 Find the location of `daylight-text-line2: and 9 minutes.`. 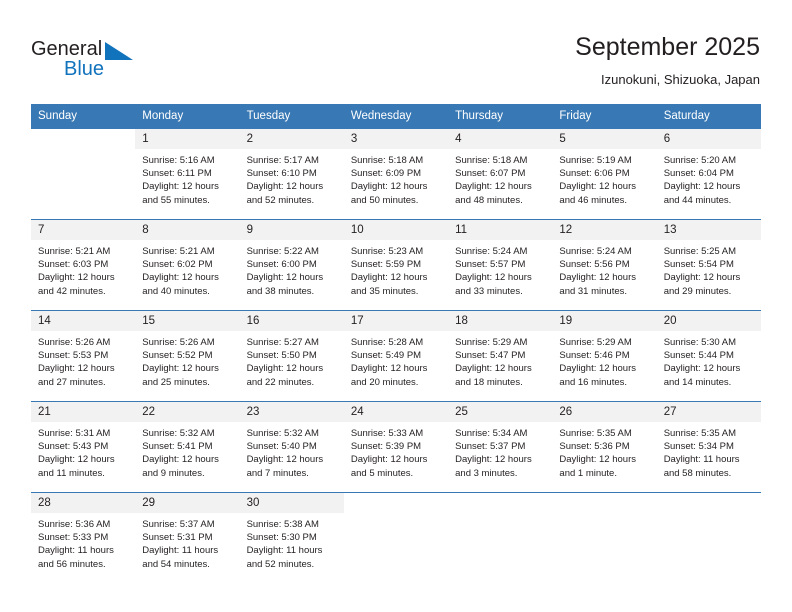

daylight-text-line2: and 9 minutes. is located at coordinates (173, 473).